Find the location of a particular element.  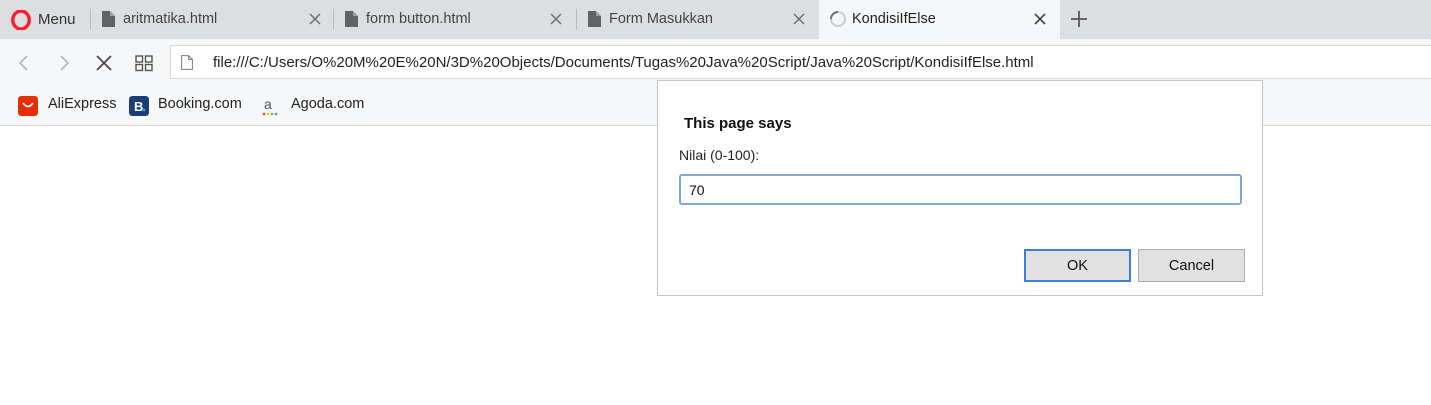

ok-button: OK is located at coordinates (1077, 265).